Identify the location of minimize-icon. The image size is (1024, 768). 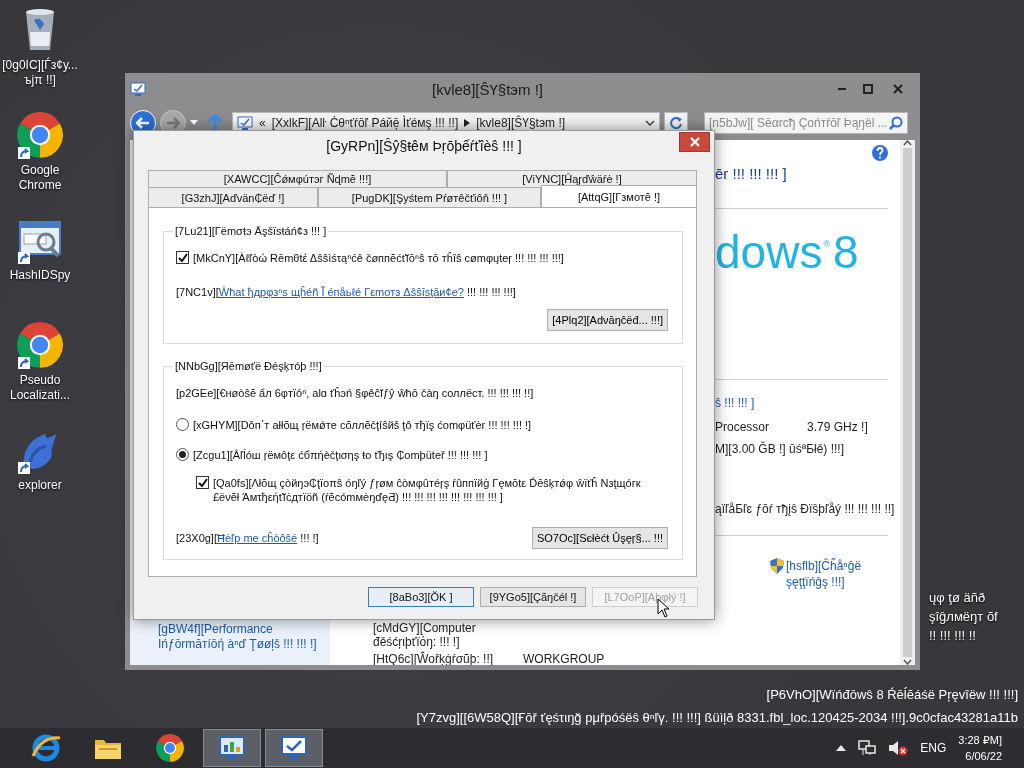
(842, 89).